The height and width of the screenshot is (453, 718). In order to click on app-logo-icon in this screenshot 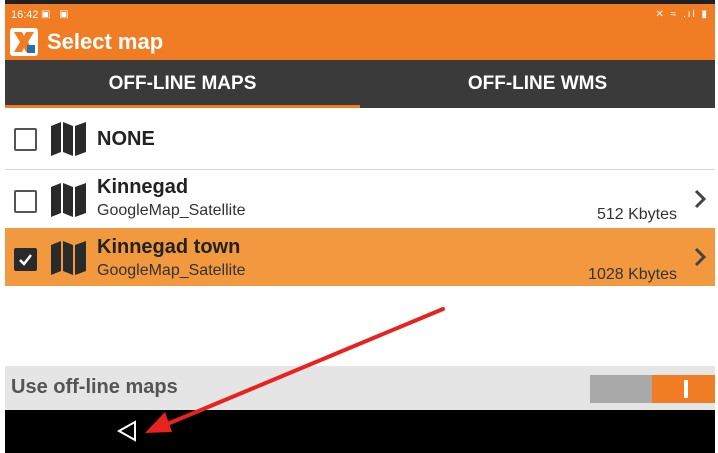, I will do `click(24, 42)`.